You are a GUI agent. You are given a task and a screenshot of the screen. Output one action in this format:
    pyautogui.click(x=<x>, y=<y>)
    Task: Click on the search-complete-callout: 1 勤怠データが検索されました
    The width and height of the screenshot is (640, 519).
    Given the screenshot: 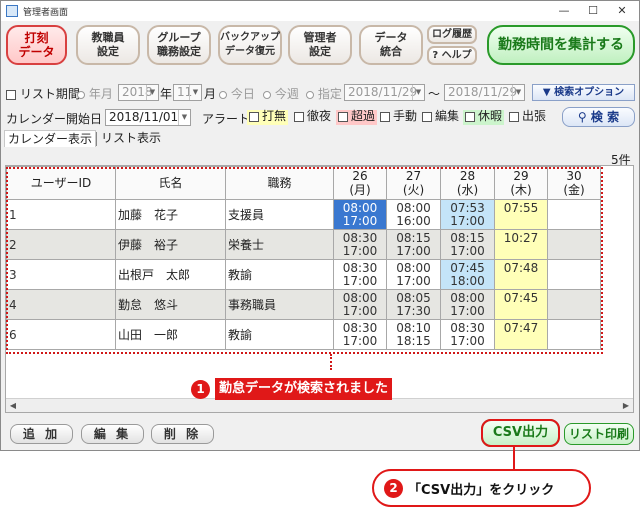 What is the action you would take?
    pyautogui.click(x=292, y=389)
    